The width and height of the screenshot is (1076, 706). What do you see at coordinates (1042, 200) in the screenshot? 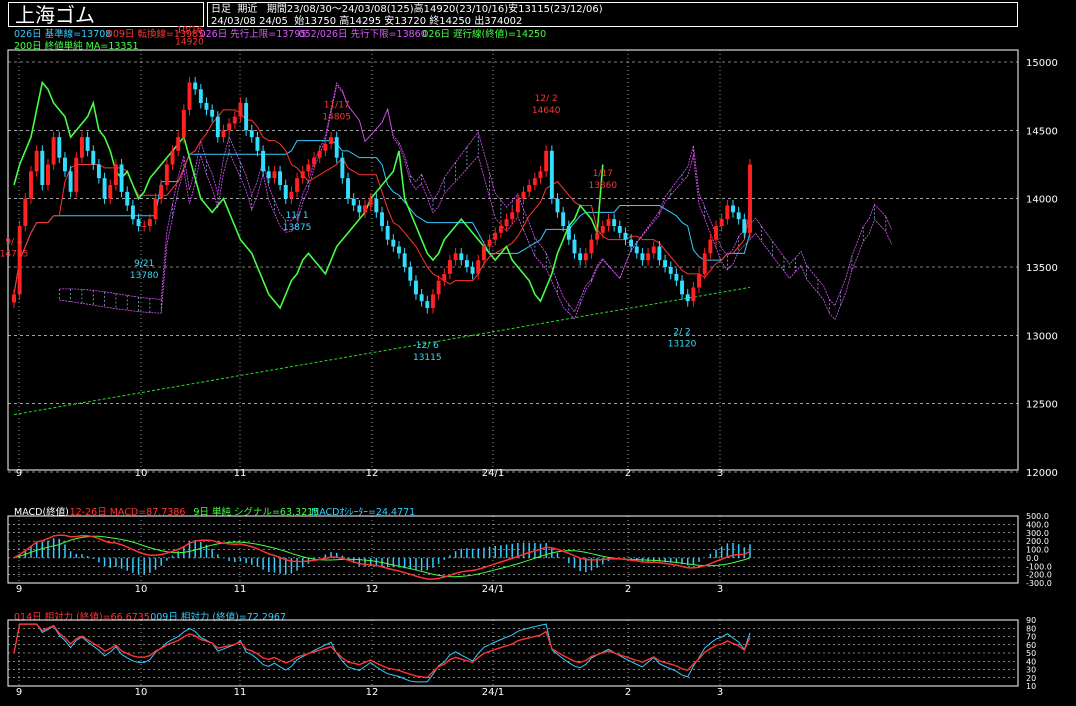
I see `y-tick-label: 14000` at bounding box center [1042, 200].